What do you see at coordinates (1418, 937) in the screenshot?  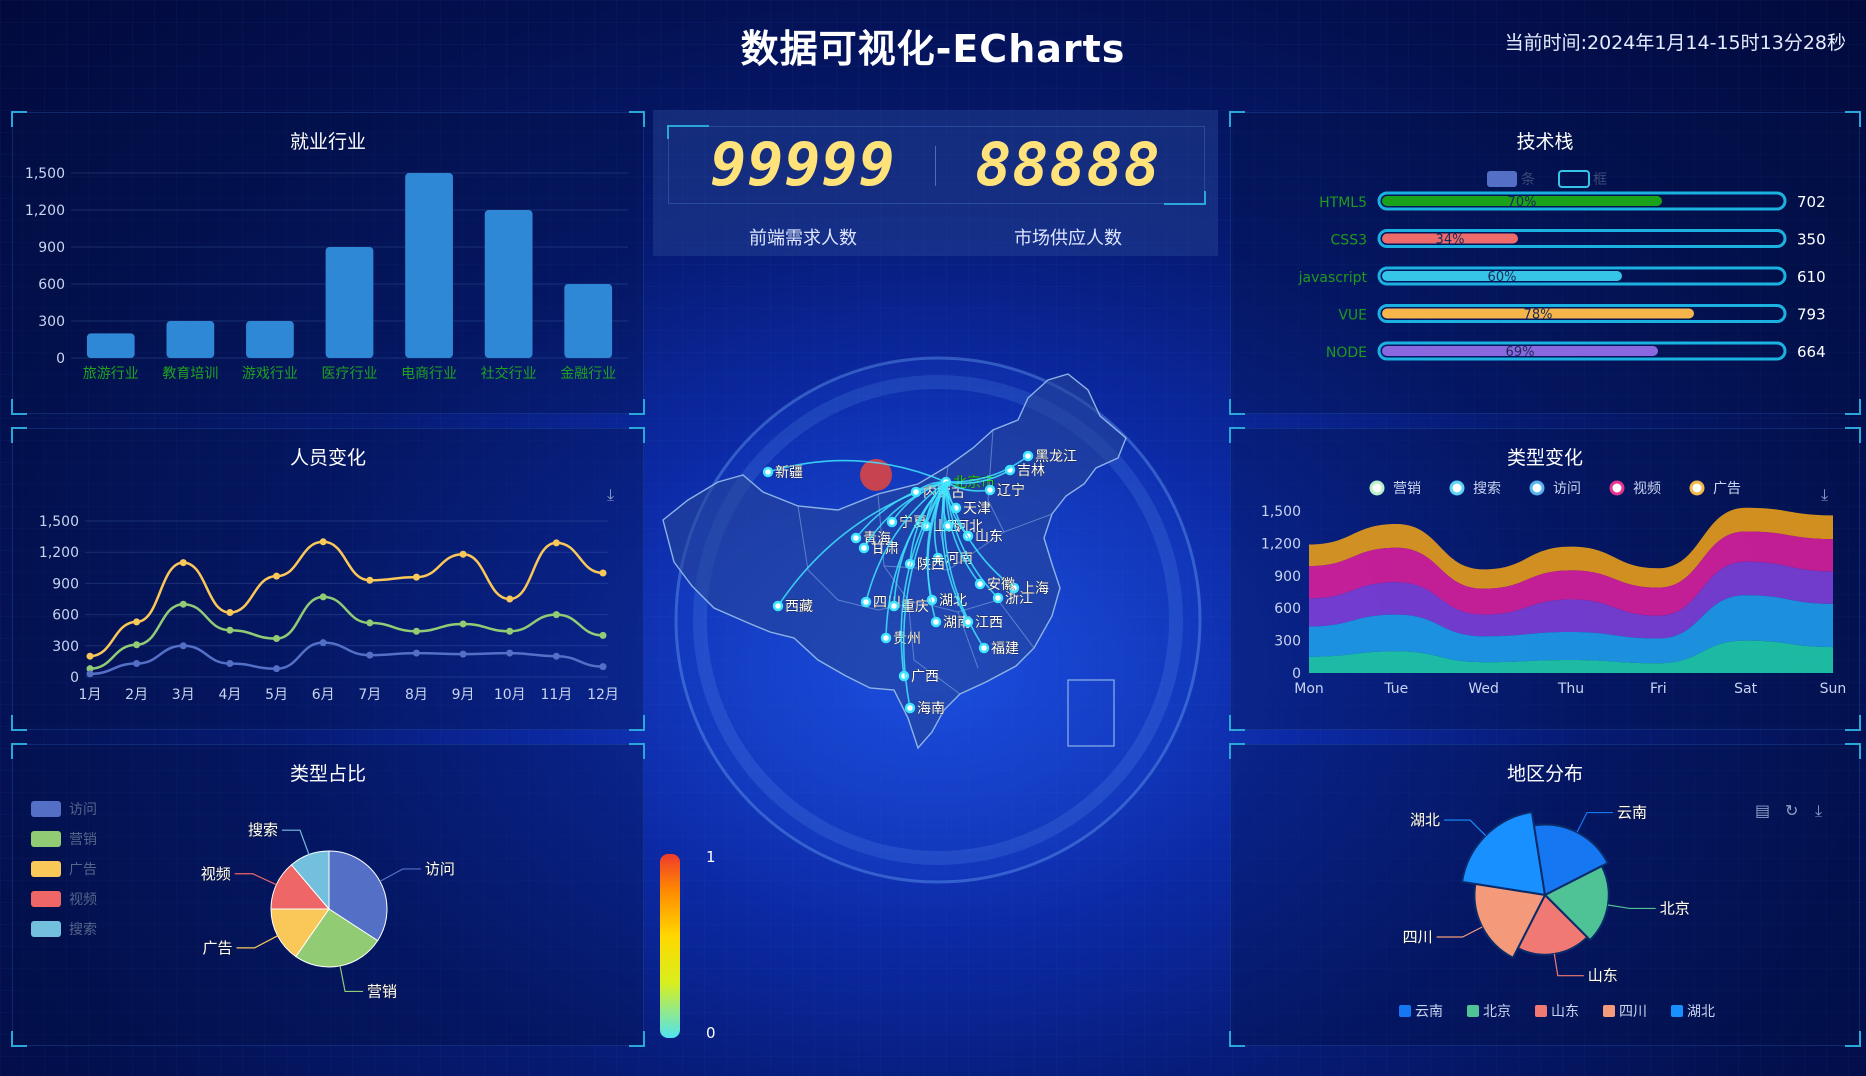 I see `slice-label: 四川` at bounding box center [1418, 937].